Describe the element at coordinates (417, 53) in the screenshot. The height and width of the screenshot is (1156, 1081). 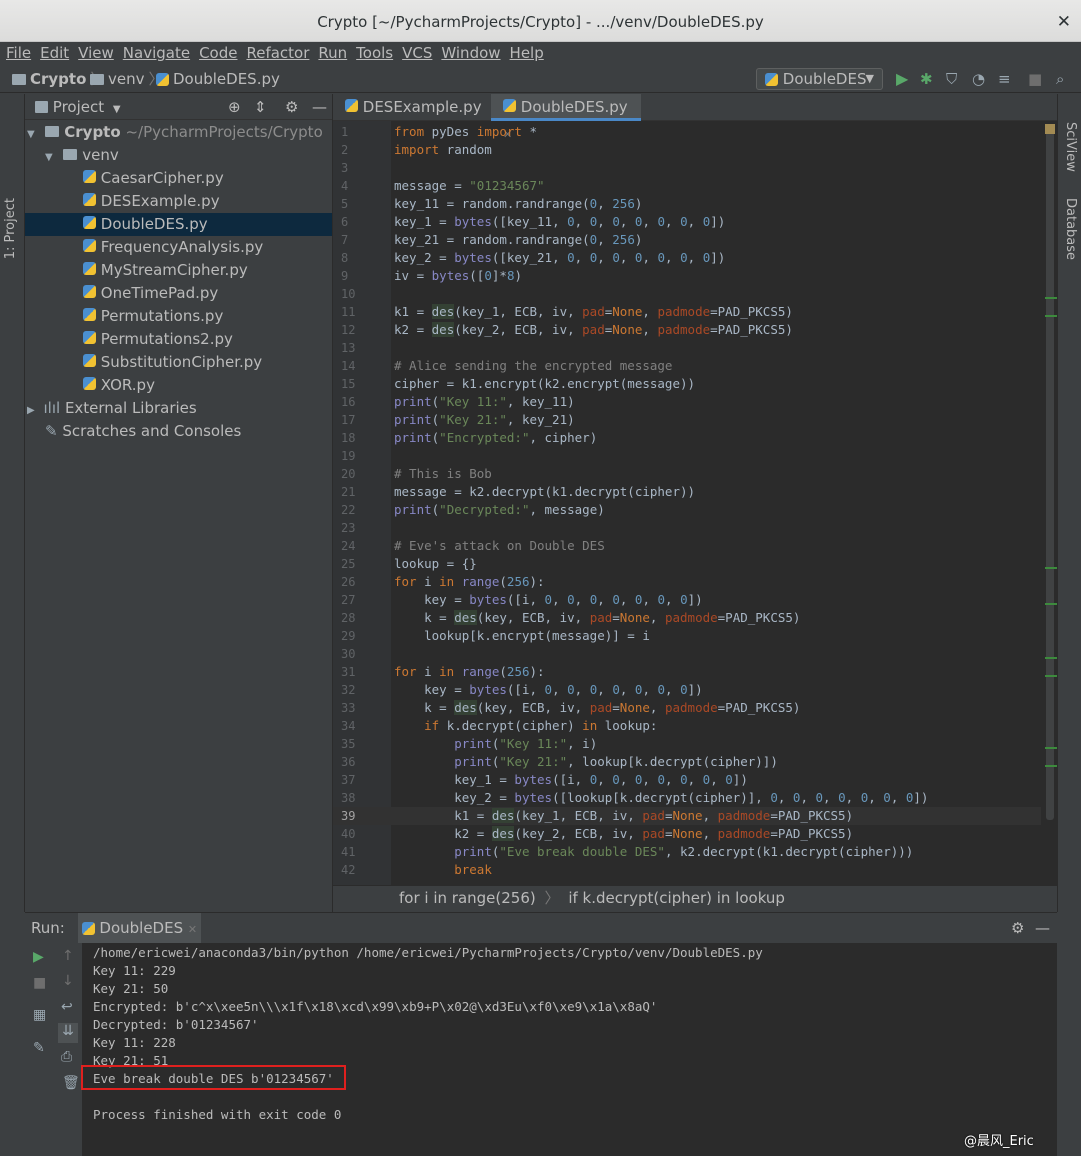
I see `menu-vcs: VCS` at that location.